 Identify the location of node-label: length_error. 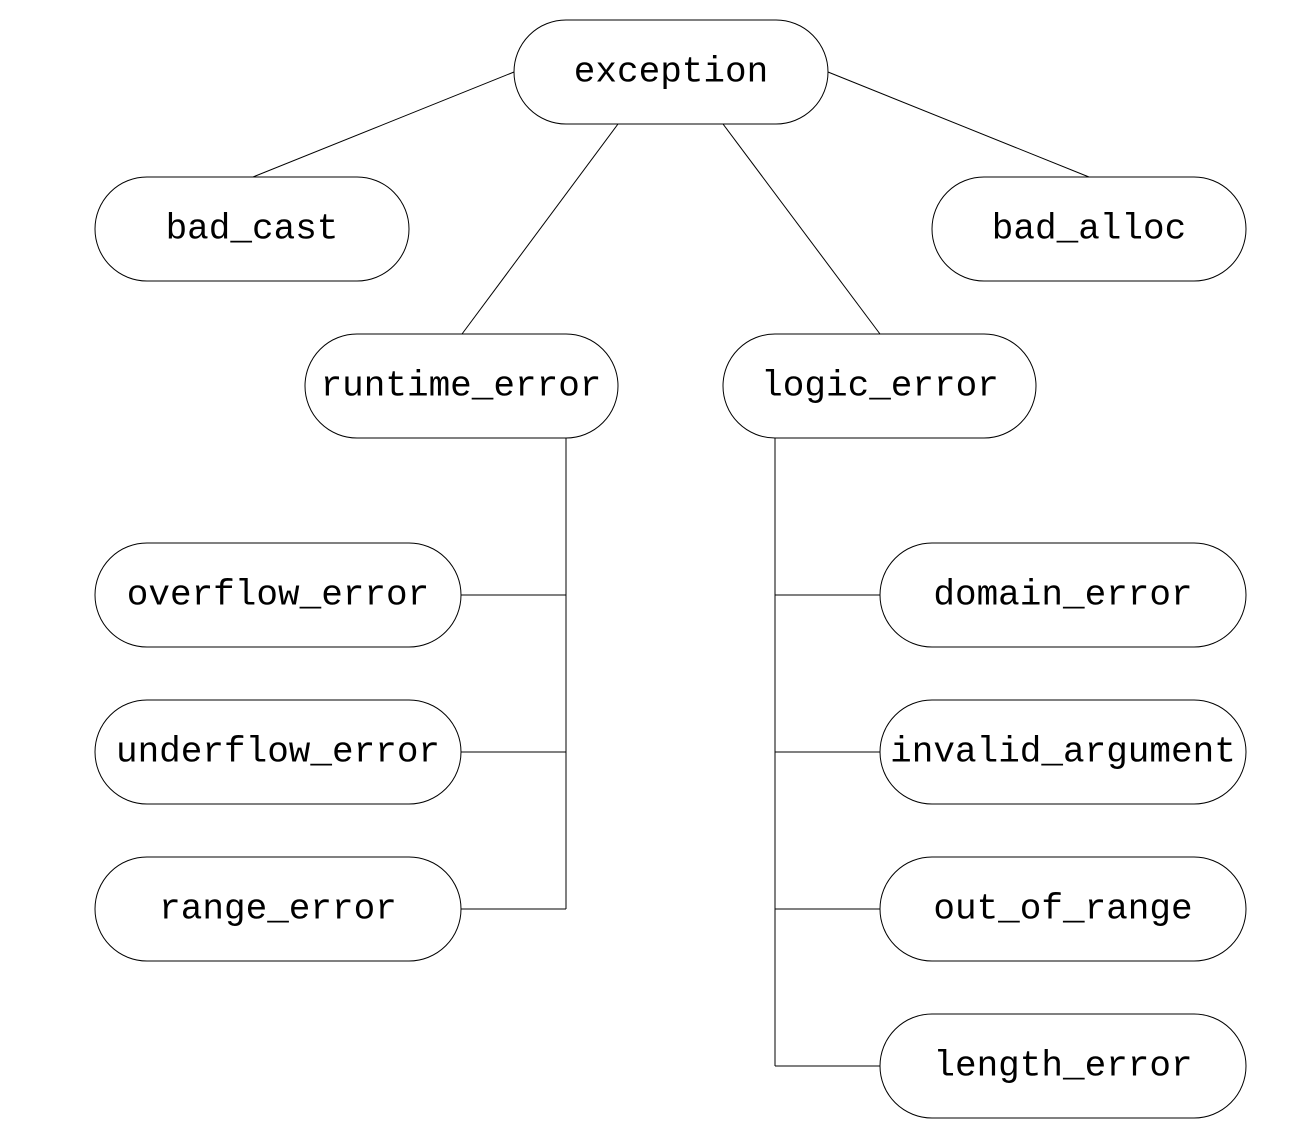
(1062, 1066).